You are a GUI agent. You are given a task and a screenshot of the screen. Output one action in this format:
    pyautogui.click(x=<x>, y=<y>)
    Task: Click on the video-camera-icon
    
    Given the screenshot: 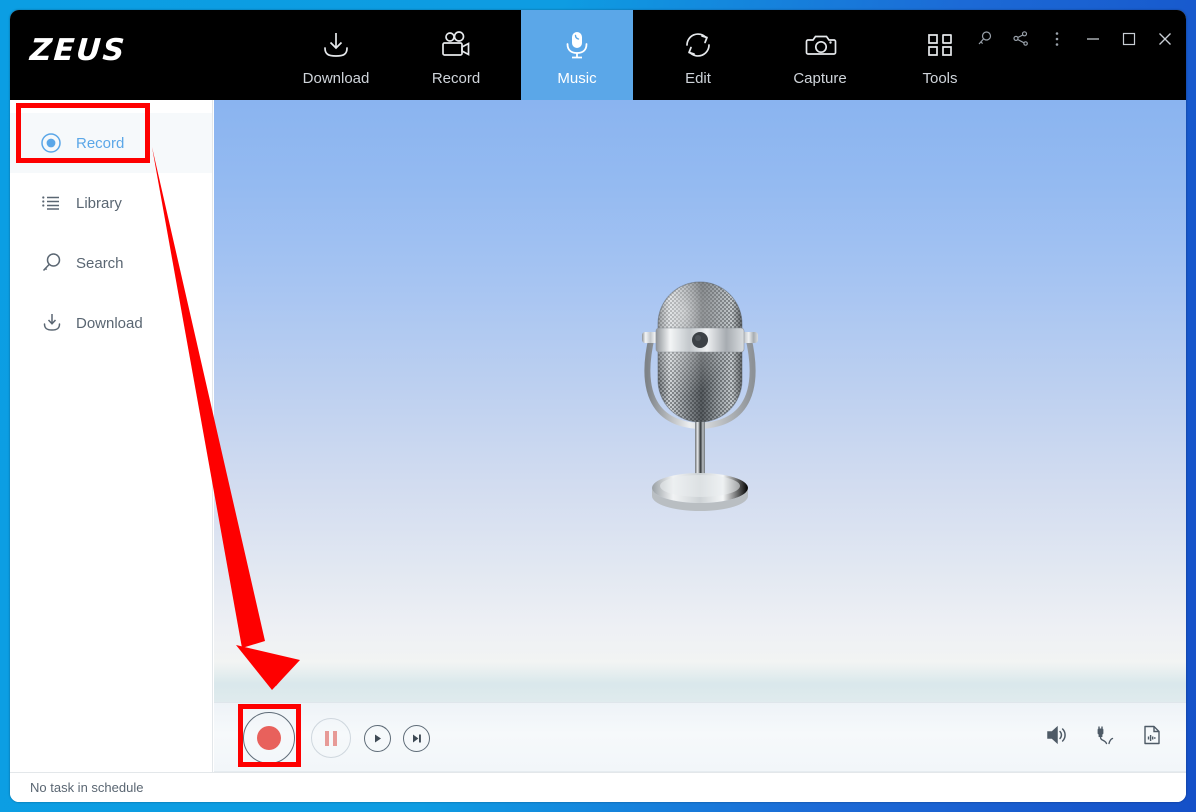 What is the action you would take?
    pyautogui.click(x=456, y=45)
    